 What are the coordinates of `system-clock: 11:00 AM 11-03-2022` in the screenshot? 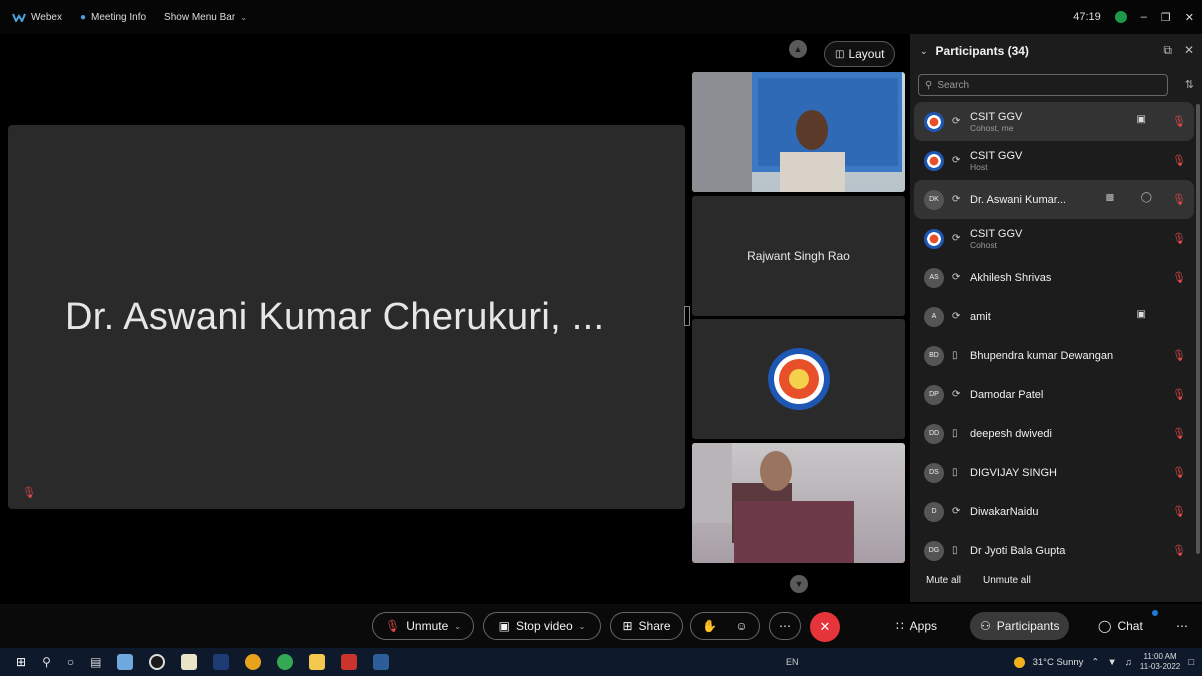 It's located at (1160, 662).